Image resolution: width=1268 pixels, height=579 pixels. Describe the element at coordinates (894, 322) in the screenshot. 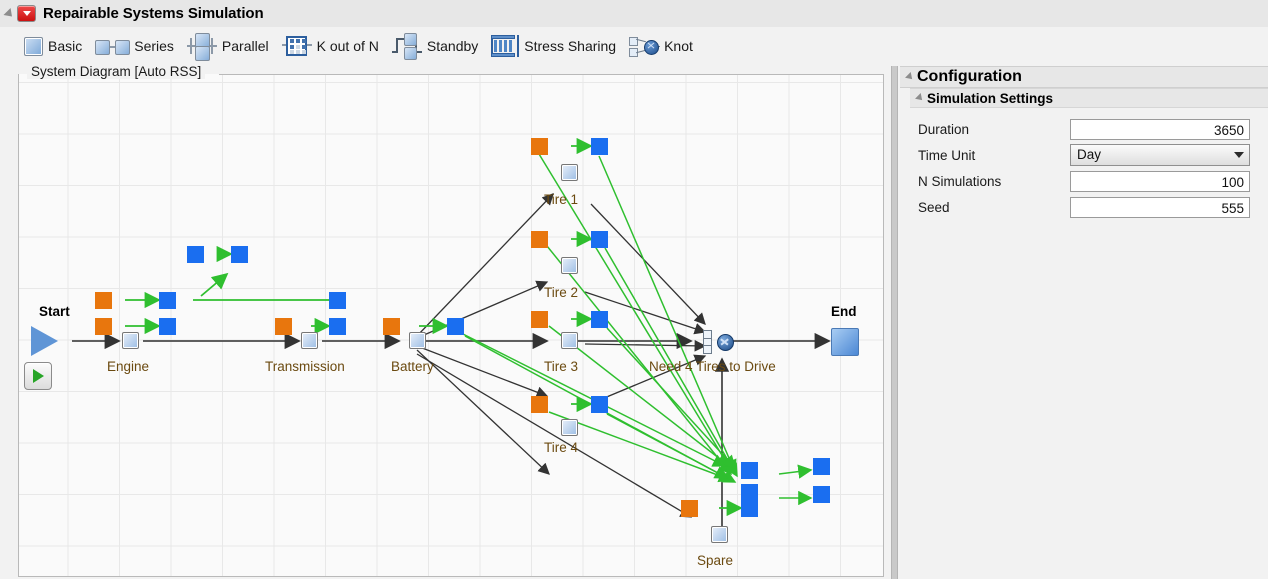

I see `panel-splitter` at that location.